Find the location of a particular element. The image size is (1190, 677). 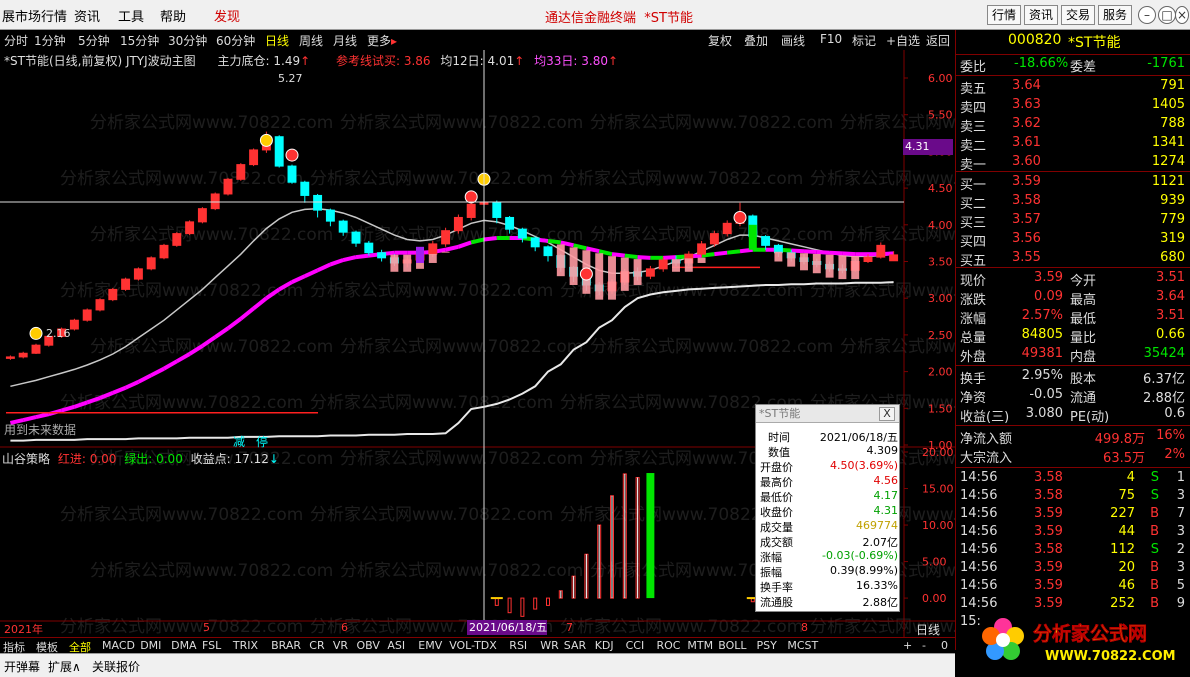

data-window-close-button: X is located at coordinates (887, 414).